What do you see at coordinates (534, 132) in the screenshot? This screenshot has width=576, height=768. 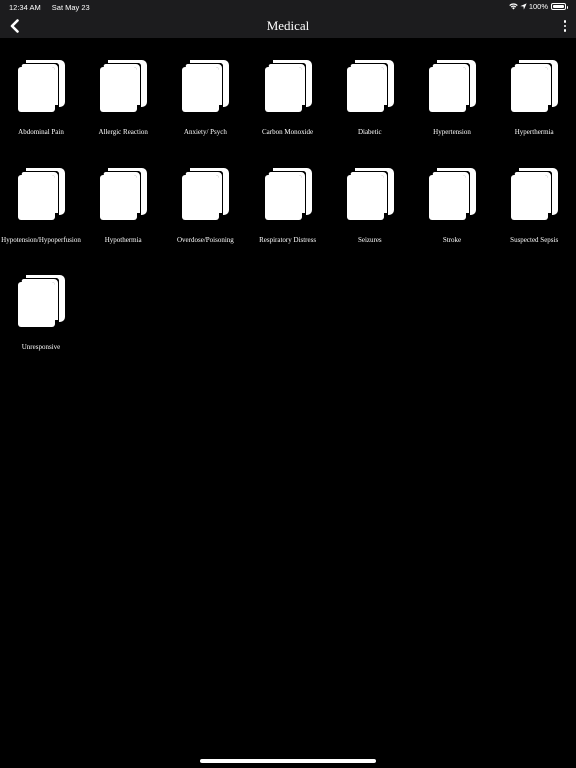 I see `topic-label: Hyperthermia` at bounding box center [534, 132].